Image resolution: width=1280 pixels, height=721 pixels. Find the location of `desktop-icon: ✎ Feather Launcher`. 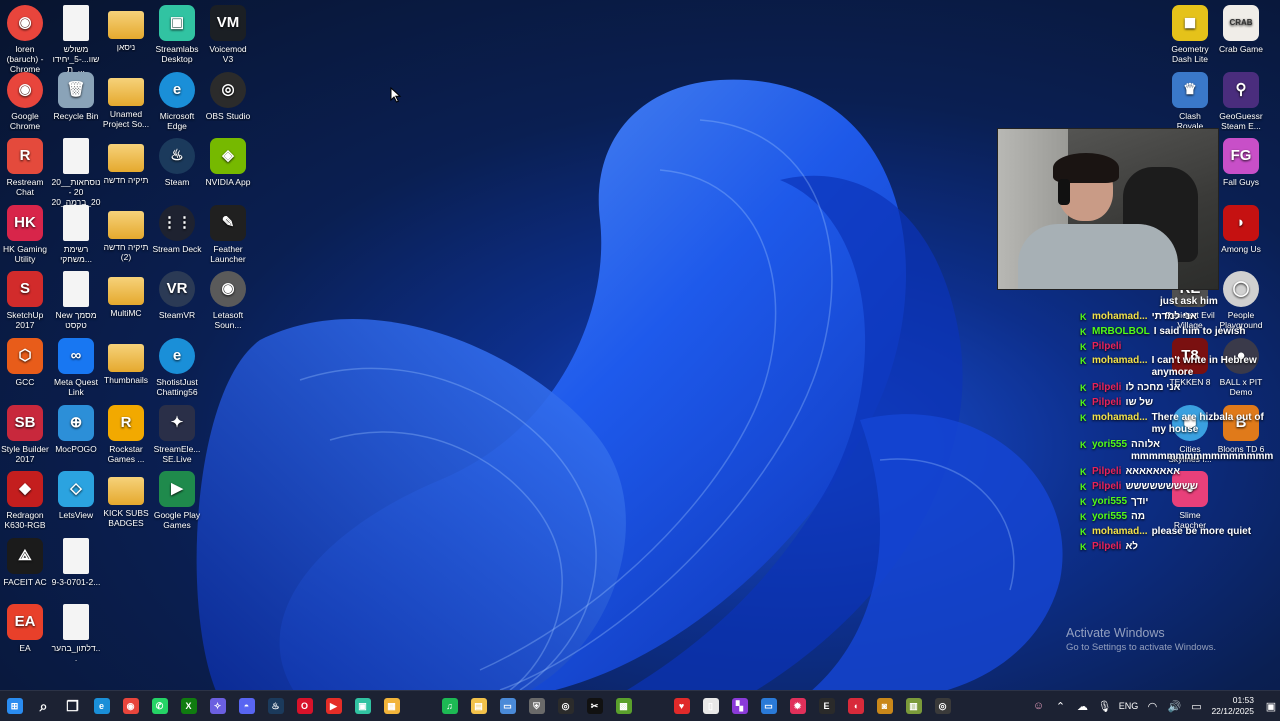

desktop-icon: ✎ Feather Launcher is located at coordinates (228, 234).